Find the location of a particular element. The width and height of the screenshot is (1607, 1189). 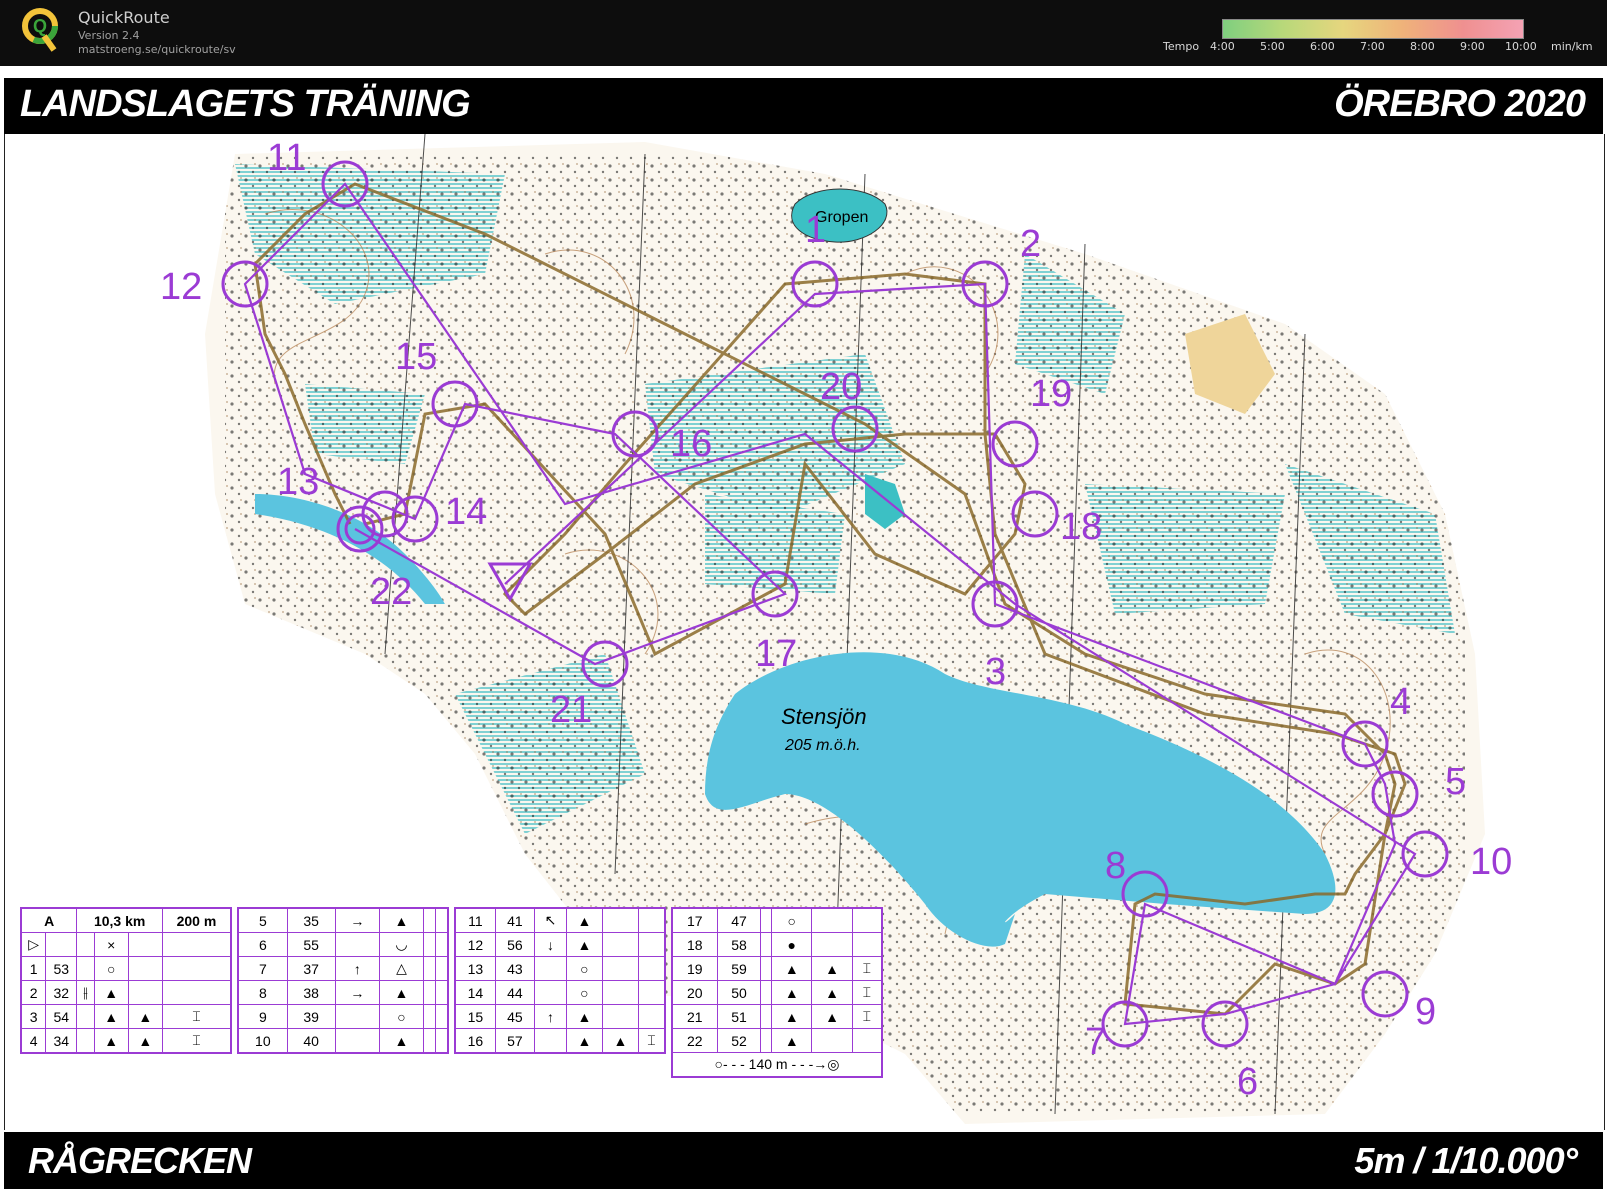

tempo-legend-bar is located at coordinates (1373, 29).